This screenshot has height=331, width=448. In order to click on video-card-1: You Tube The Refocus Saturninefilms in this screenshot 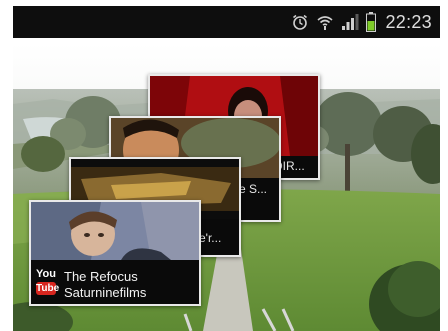, I will do `click(115, 253)`.